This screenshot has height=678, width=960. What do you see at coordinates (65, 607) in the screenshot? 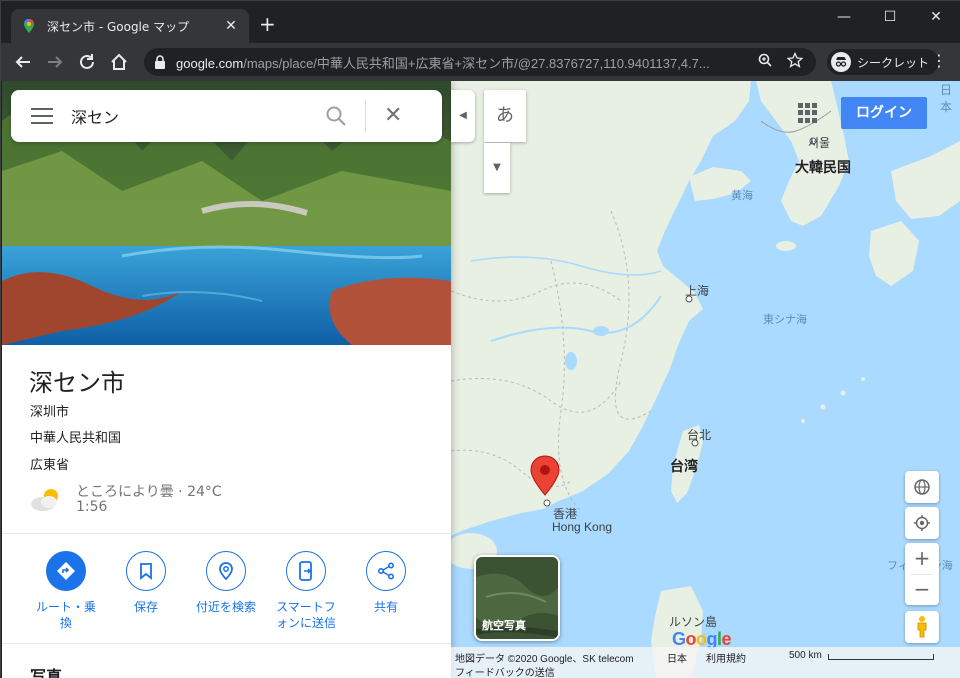
I see `directions-label-line1: ルート・乗` at bounding box center [65, 607].